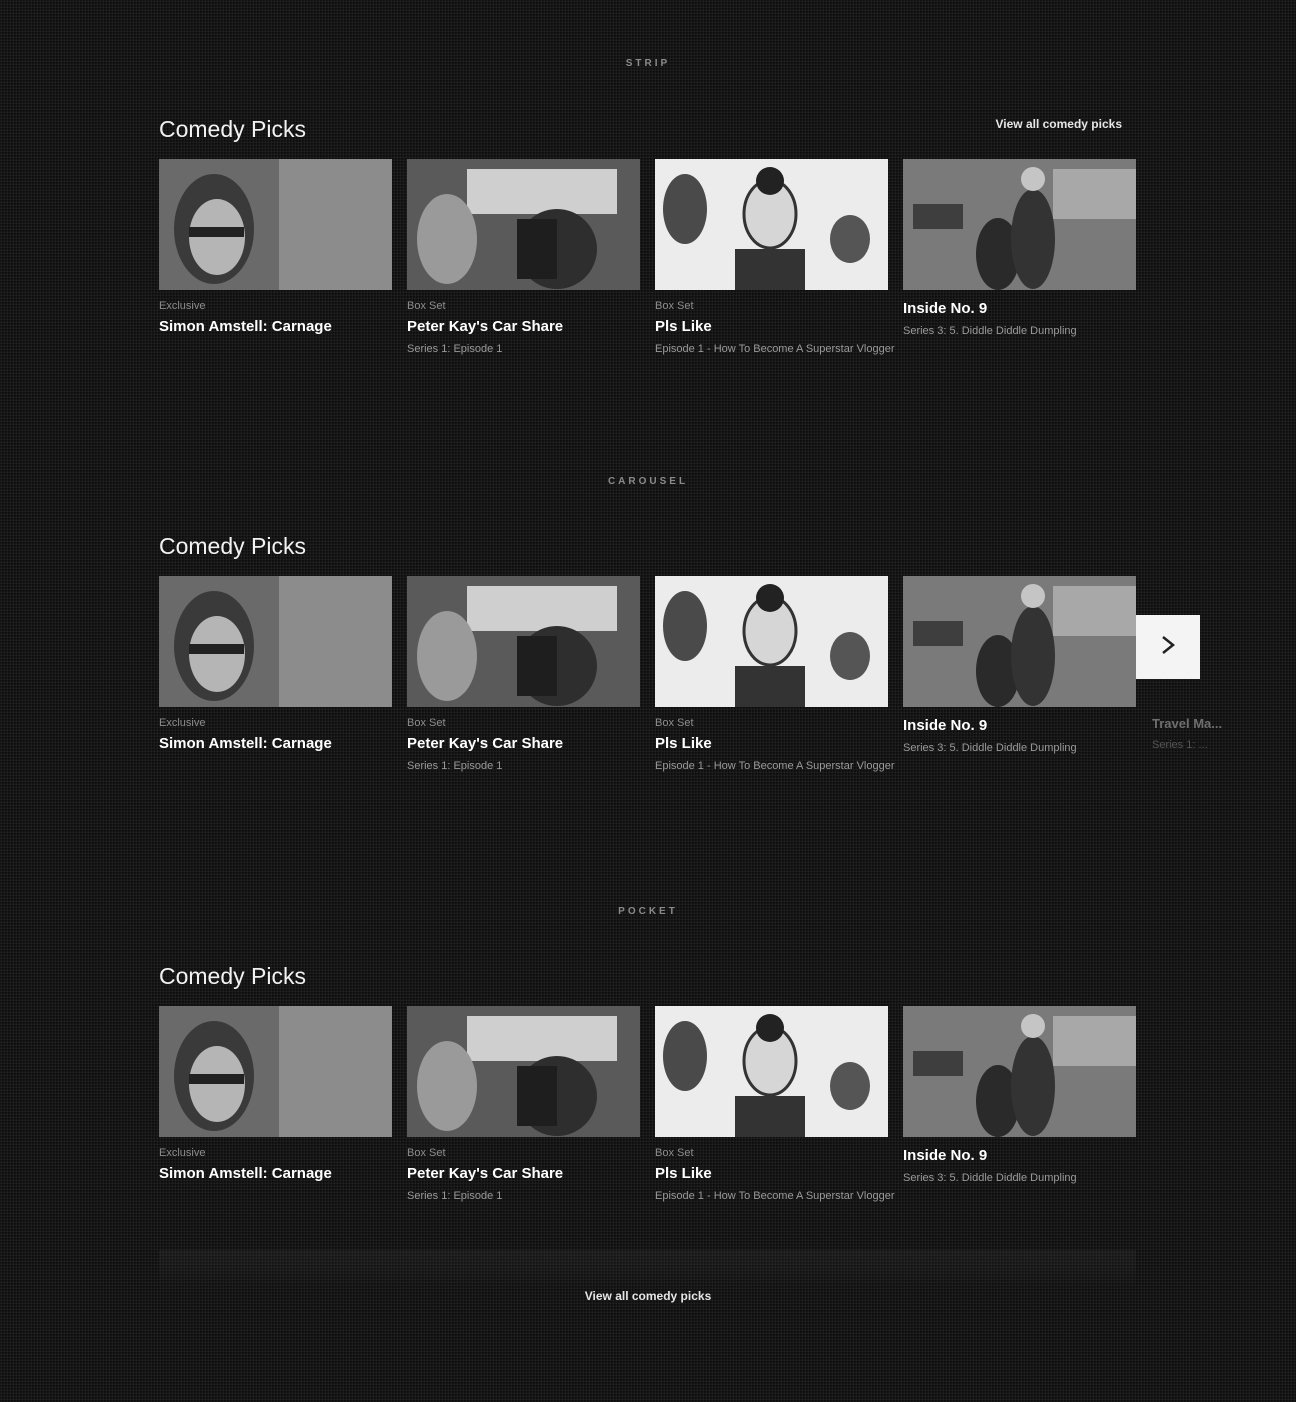  What do you see at coordinates (647, 1270) in the screenshot?
I see `pocket-fade` at bounding box center [647, 1270].